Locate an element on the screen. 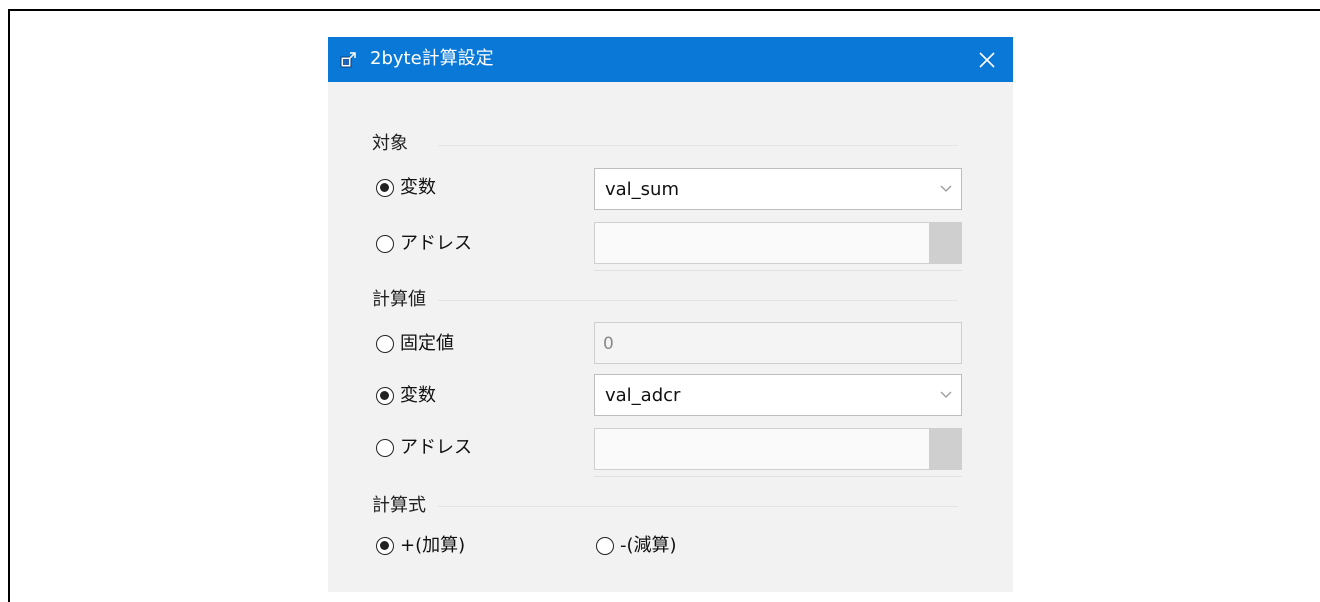 The width and height of the screenshot is (1320, 602). fixed-value-field: 0 is located at coordinates (778, 343).